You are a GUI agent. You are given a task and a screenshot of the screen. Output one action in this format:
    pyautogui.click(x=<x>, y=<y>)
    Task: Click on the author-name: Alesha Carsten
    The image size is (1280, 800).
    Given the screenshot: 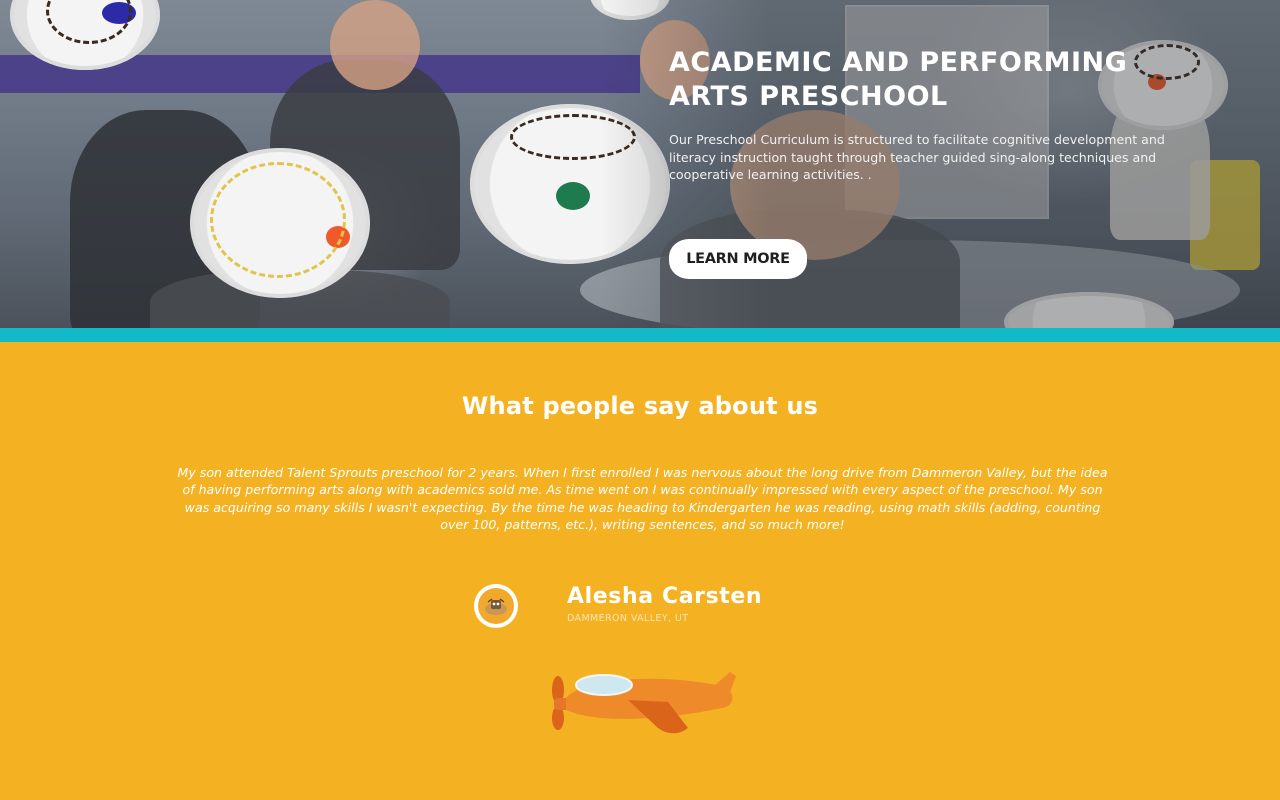 What is the action you would take?
    pyautogui.click(x=665, y=596)
    